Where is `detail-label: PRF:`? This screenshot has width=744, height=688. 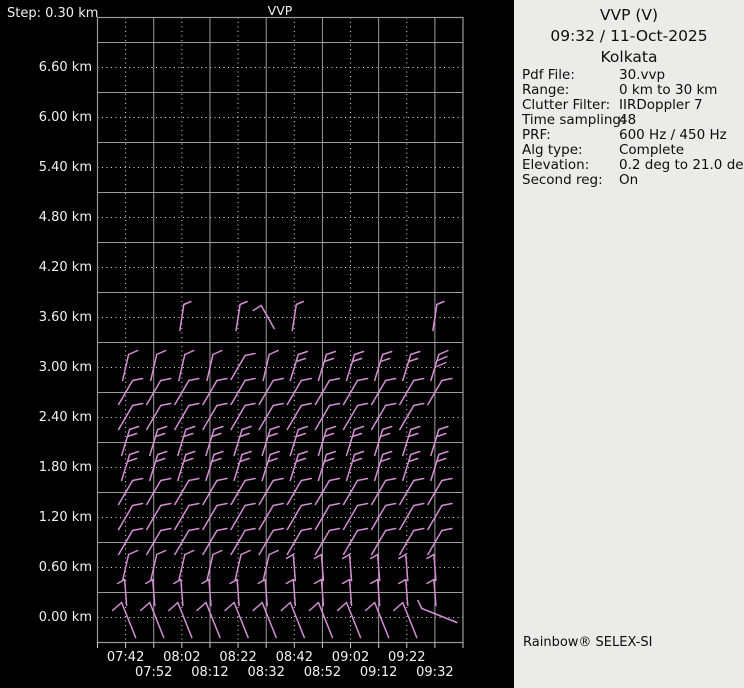 detail-label: PRF: is located at coordinates (536, 135).